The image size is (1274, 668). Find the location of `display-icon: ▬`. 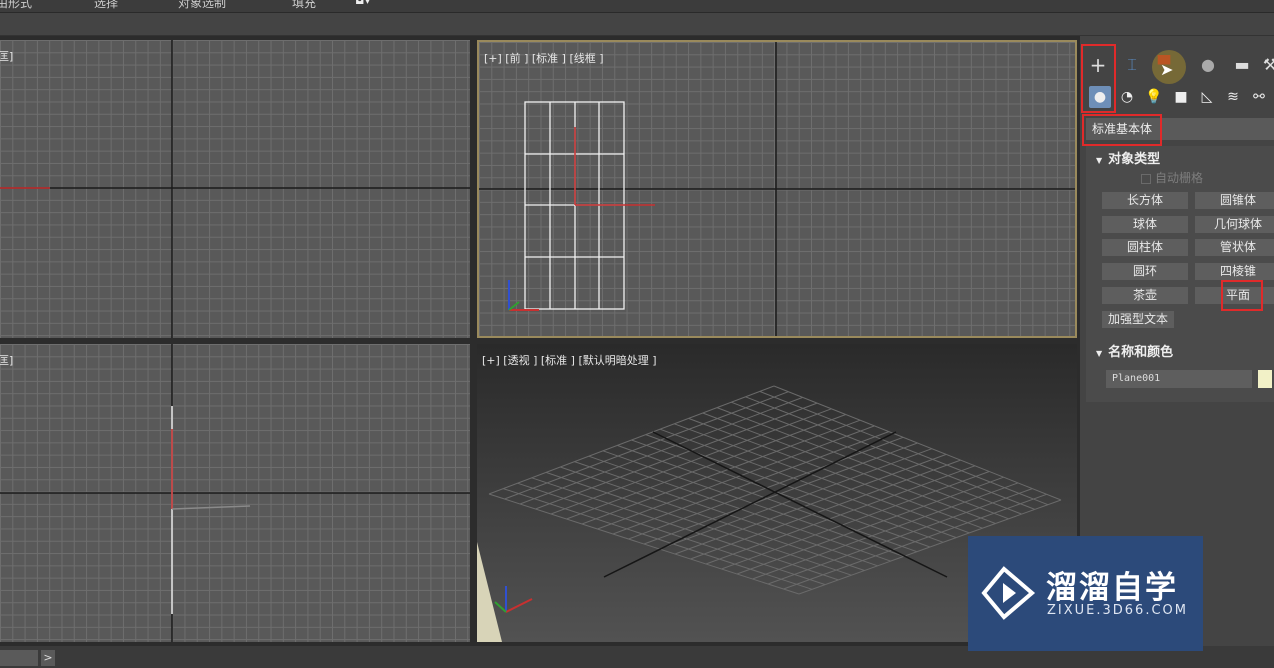

display-icon: ▬ is located at coordinates (1242, 65).